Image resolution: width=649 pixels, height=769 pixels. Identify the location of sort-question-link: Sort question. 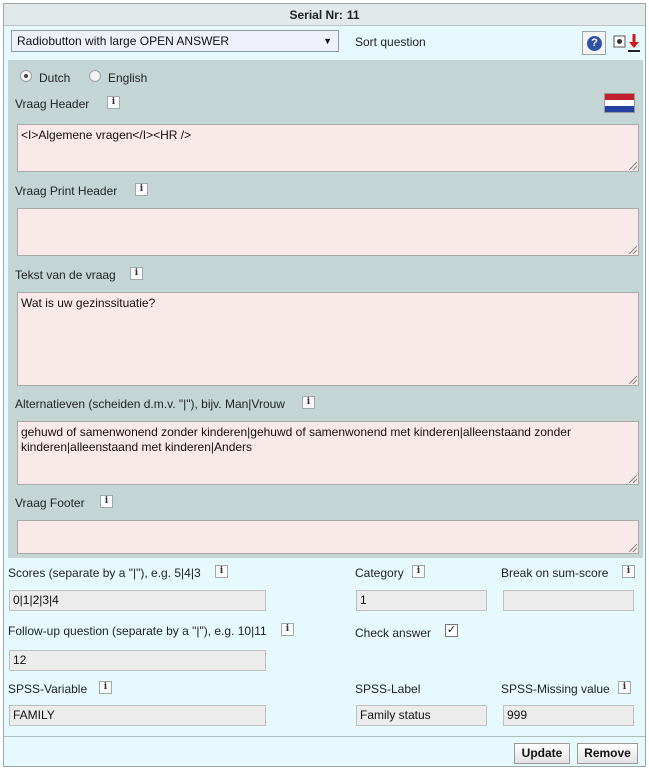
(390, 42).